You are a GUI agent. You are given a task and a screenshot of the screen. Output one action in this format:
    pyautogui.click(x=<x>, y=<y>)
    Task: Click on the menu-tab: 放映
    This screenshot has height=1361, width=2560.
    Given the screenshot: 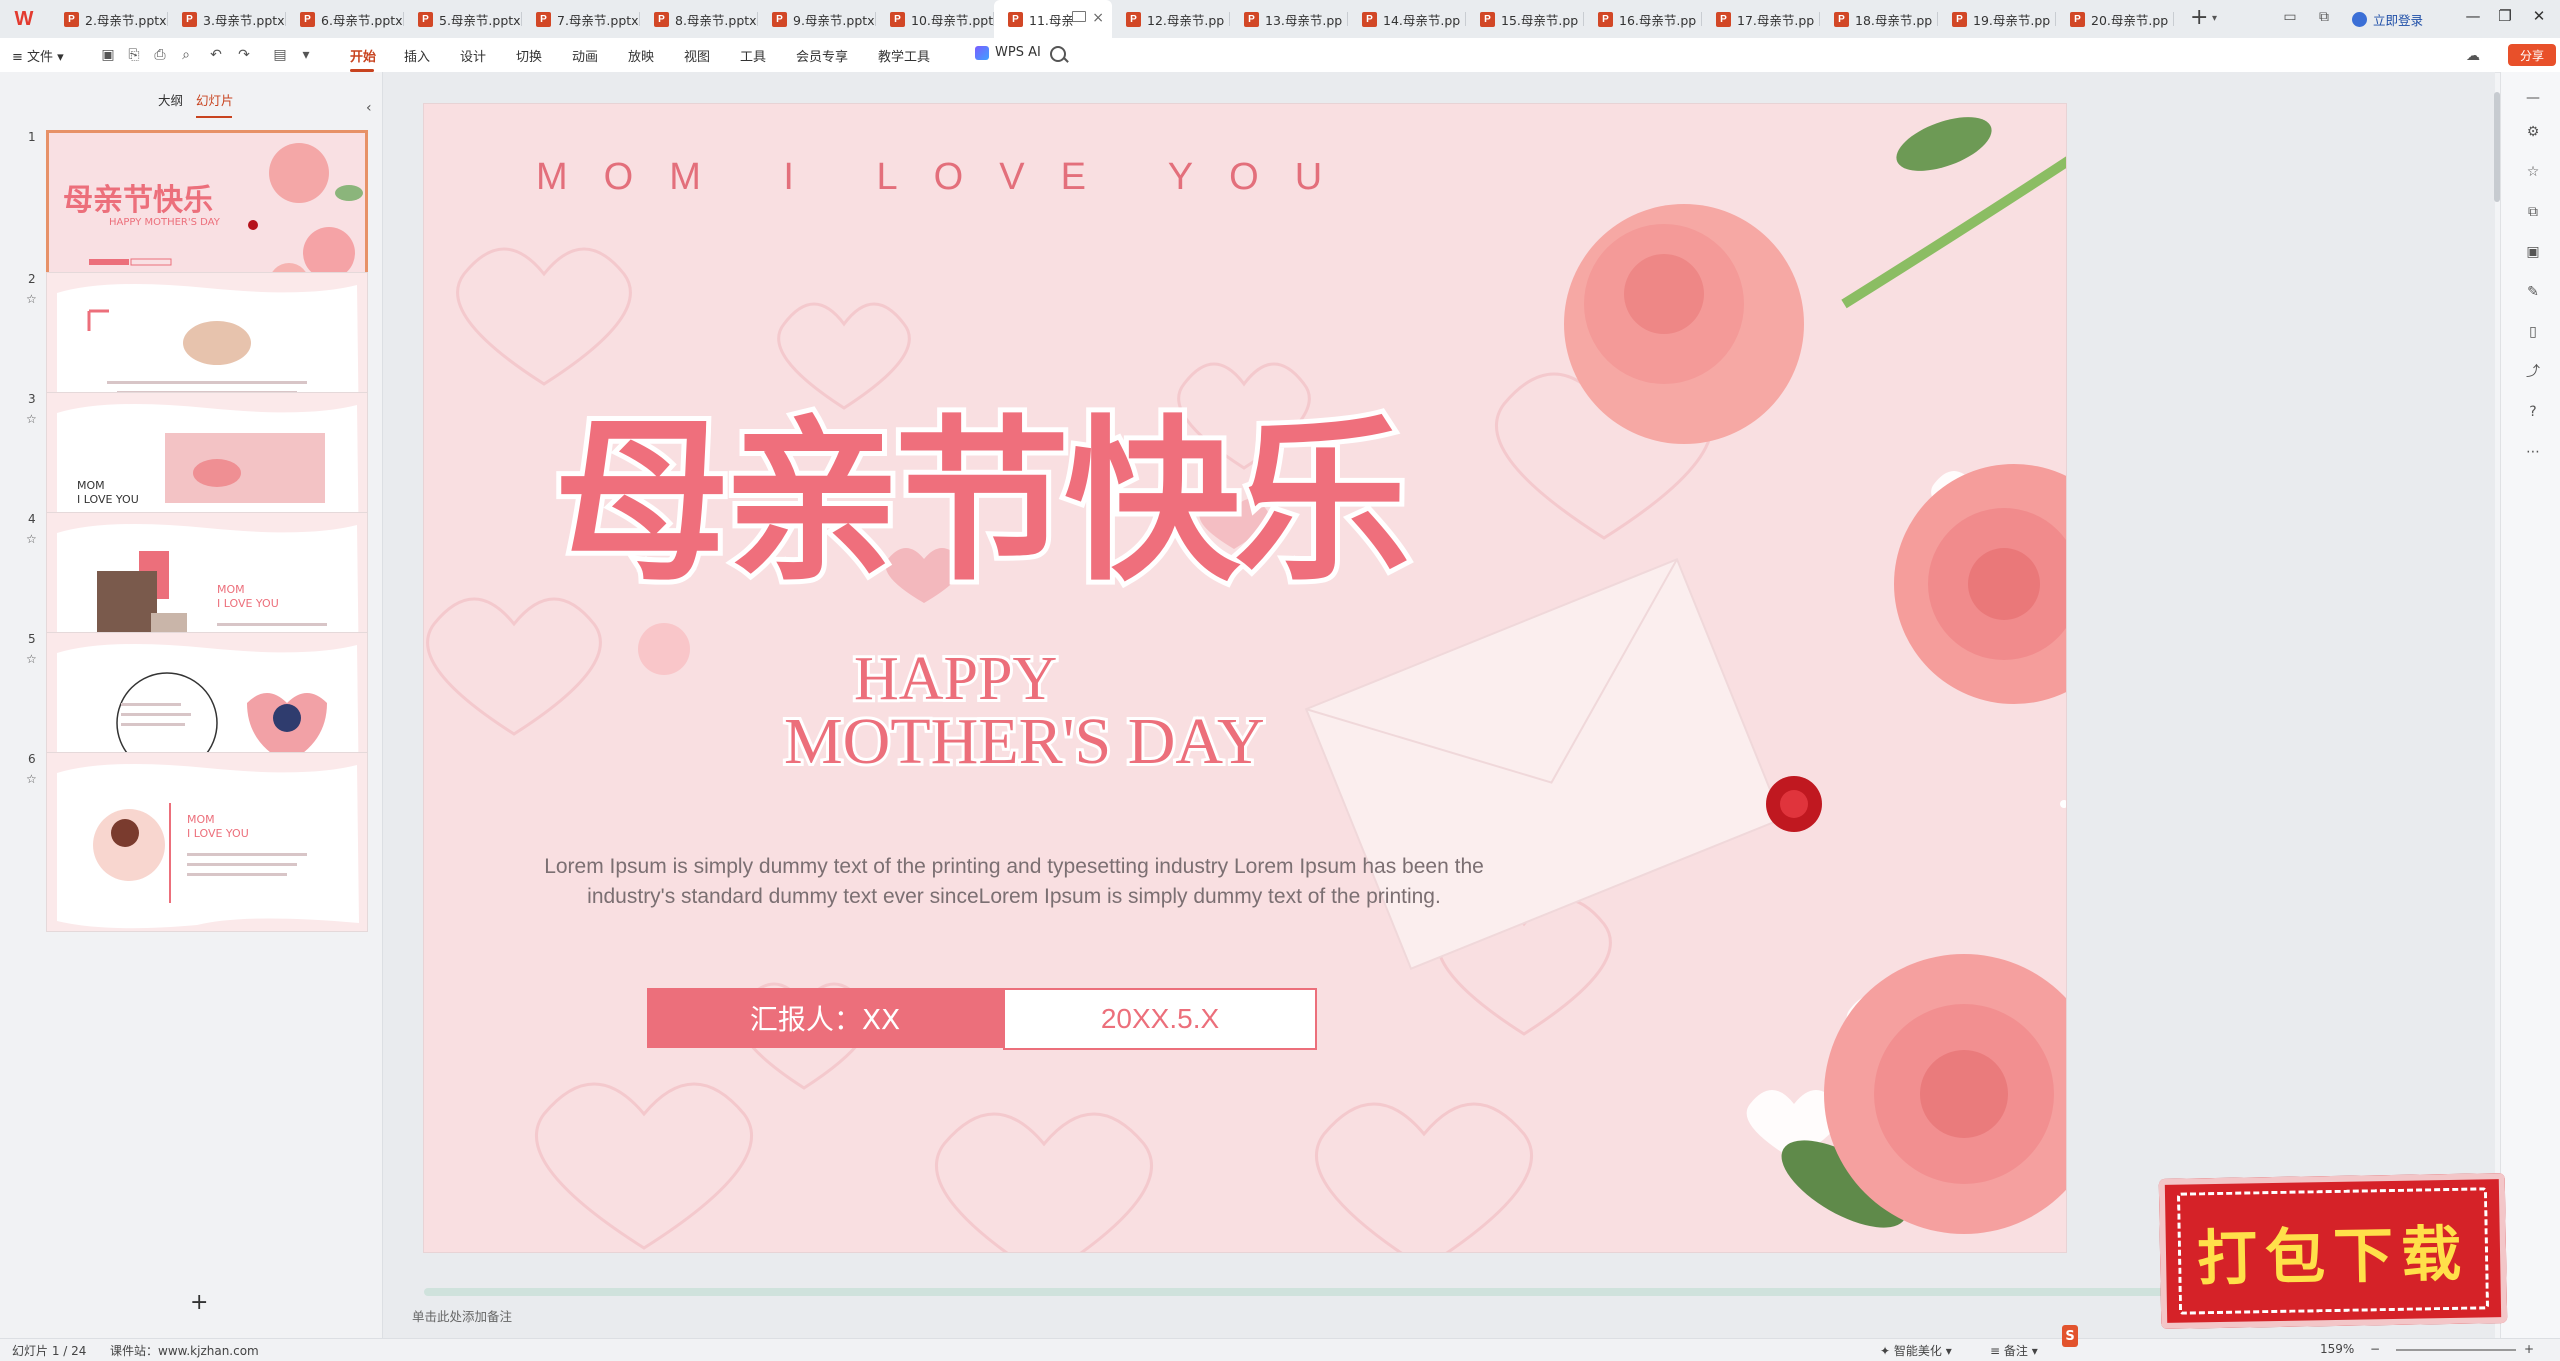 What is the action you would take?
    pyautogui.click(x=641, y=55)
    